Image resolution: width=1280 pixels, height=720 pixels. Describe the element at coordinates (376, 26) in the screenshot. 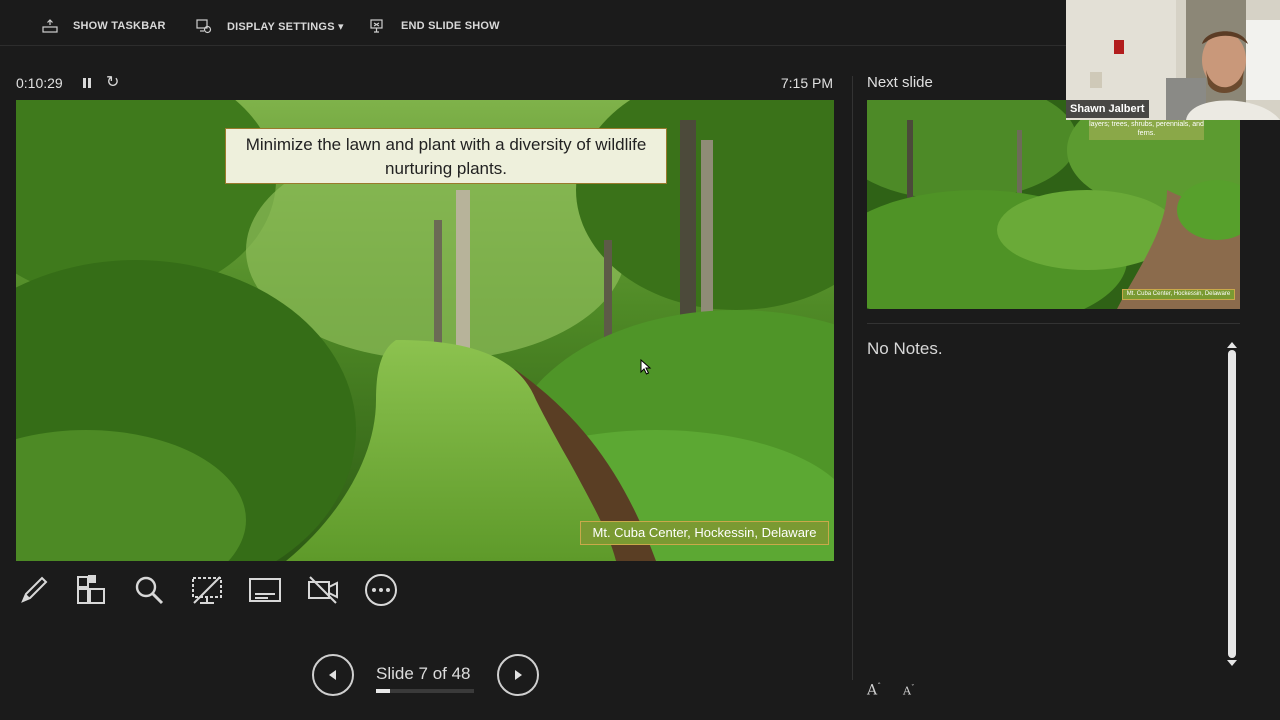

I see `end-slideshow-icon` at that location.